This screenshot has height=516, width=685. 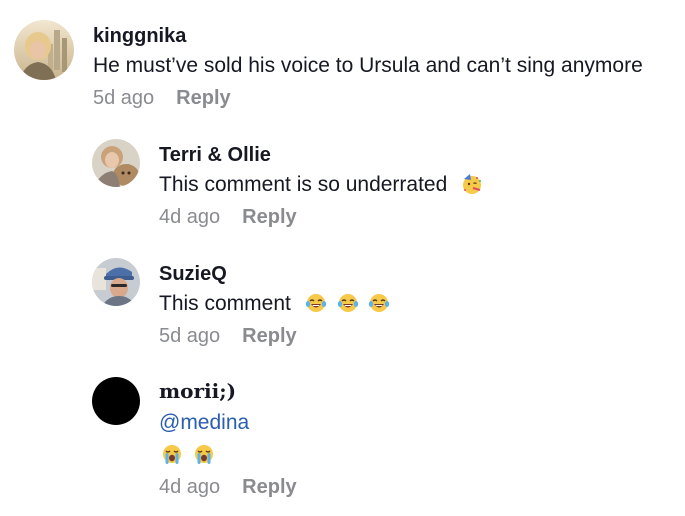 I want to click on comment-text: This comment, so click(x=225, y=303).